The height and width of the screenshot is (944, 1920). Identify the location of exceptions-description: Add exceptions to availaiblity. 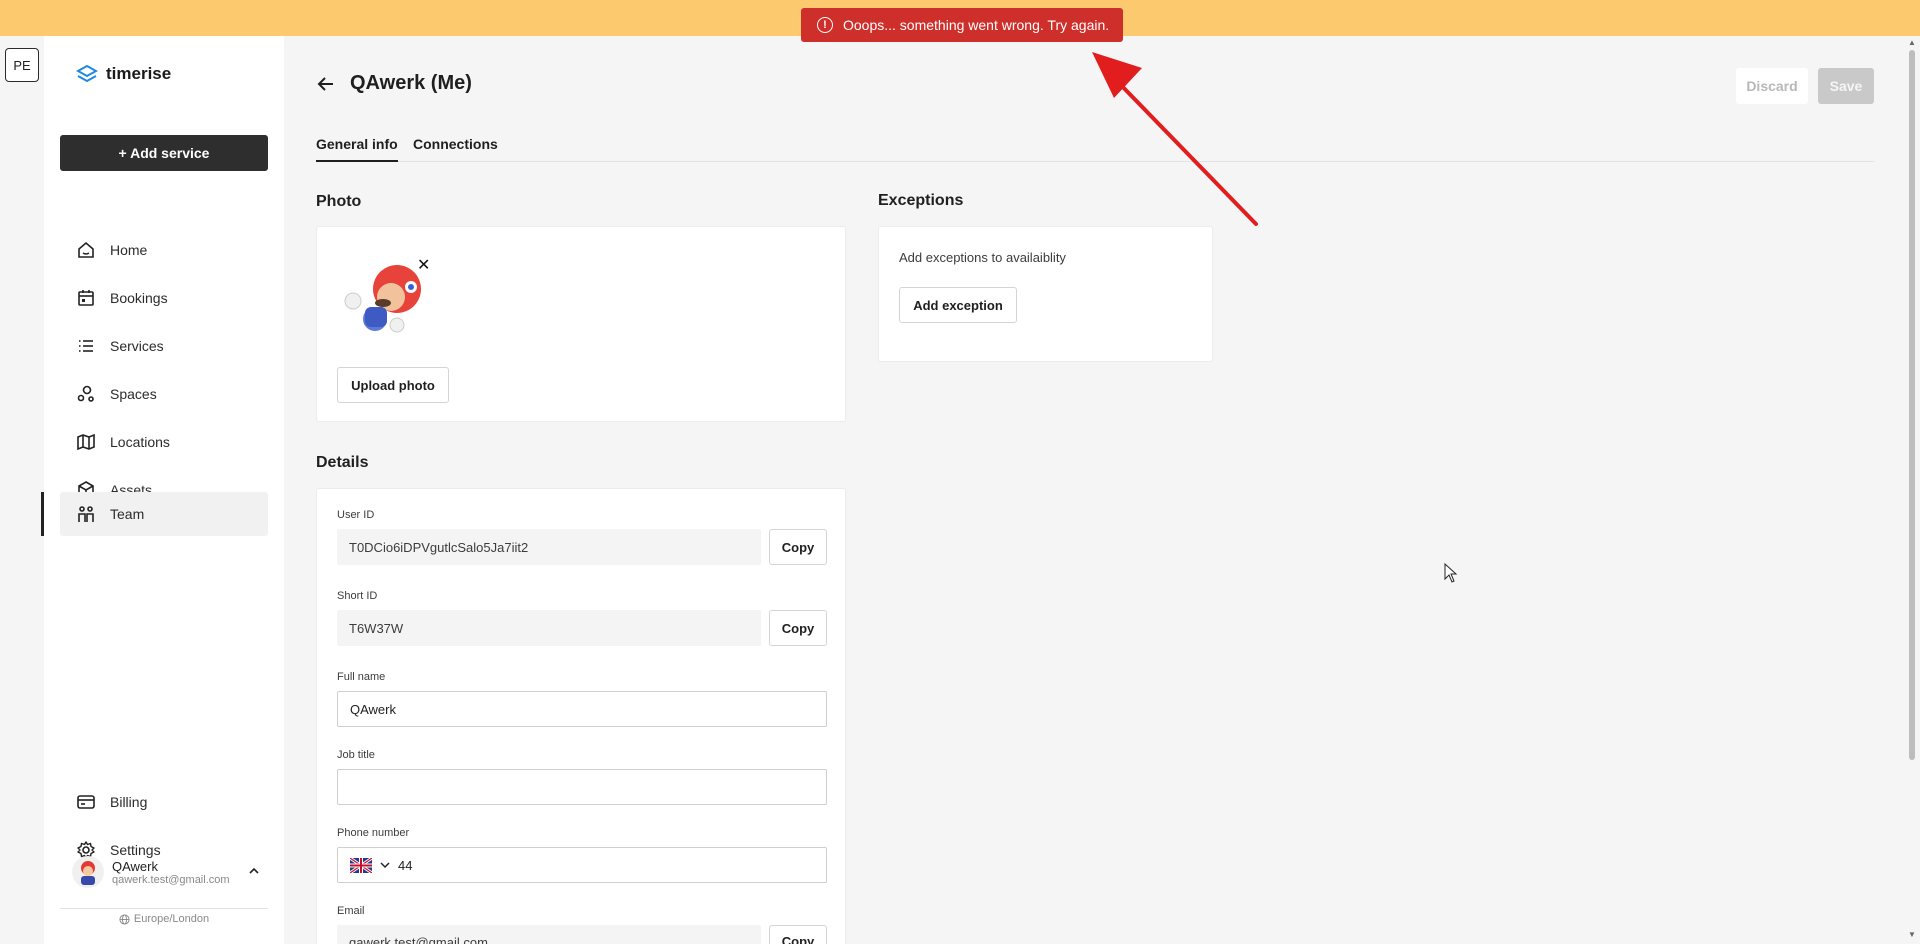
(982, 257).